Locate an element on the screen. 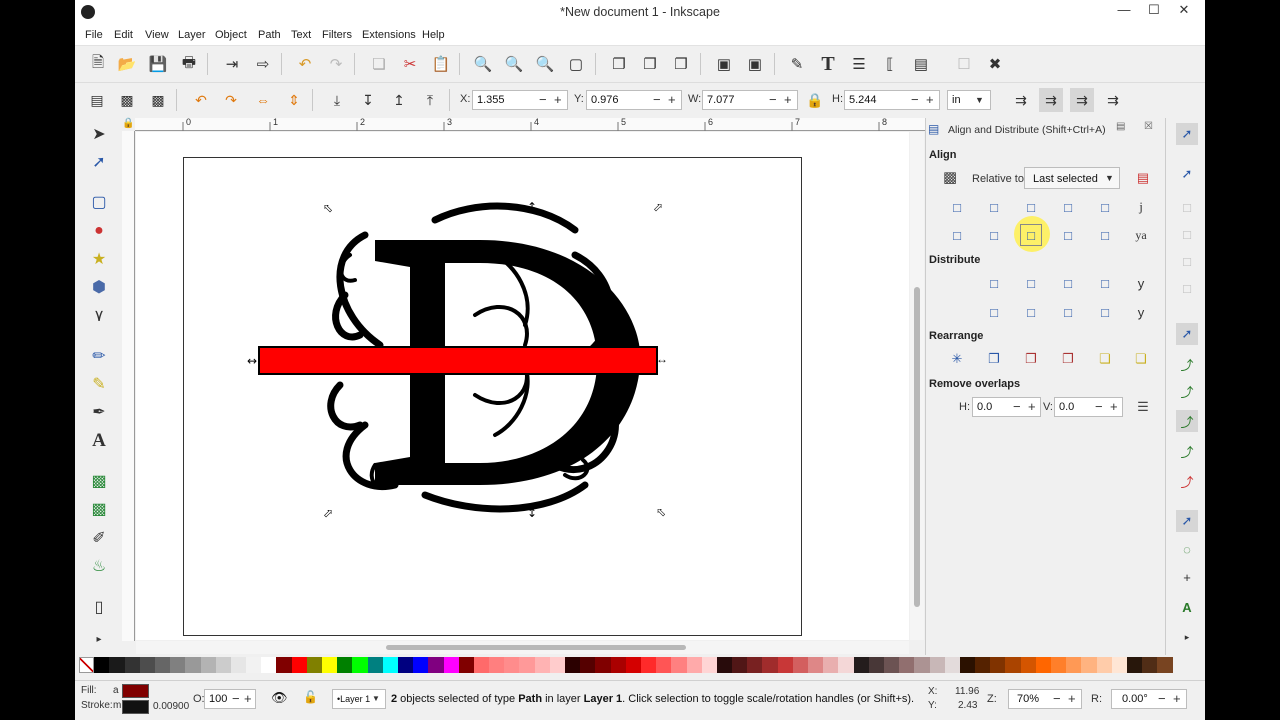  zoom-selection-icon: 🔍 is located at coordinates (483, 64).